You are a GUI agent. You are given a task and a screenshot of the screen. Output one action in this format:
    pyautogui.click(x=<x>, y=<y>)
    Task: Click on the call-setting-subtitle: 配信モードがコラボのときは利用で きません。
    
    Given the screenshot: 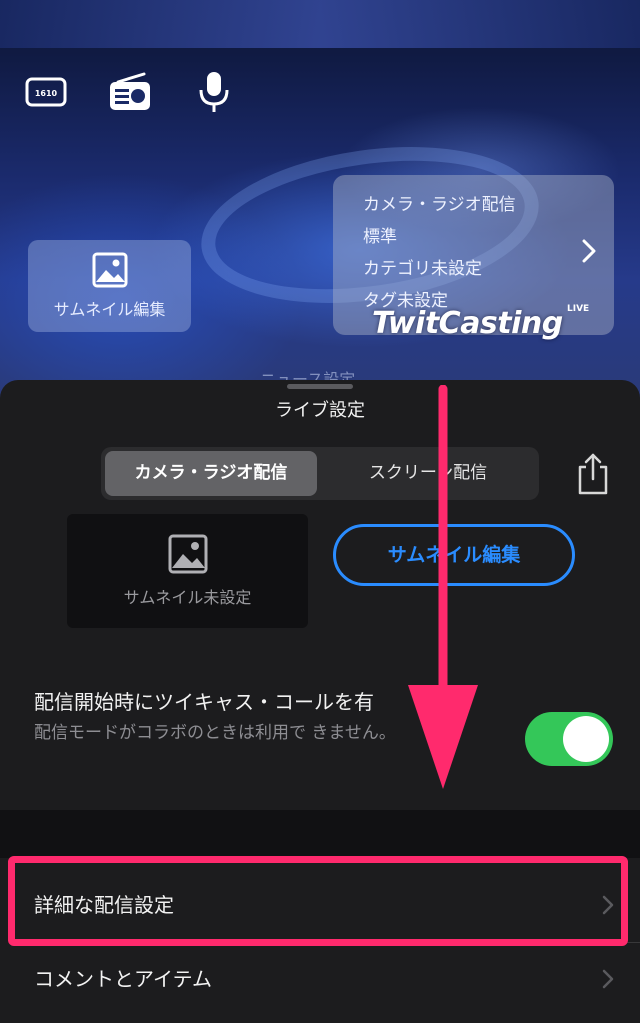 What is the action you would take?
    pyautogui.click(x=215, y=733)
    